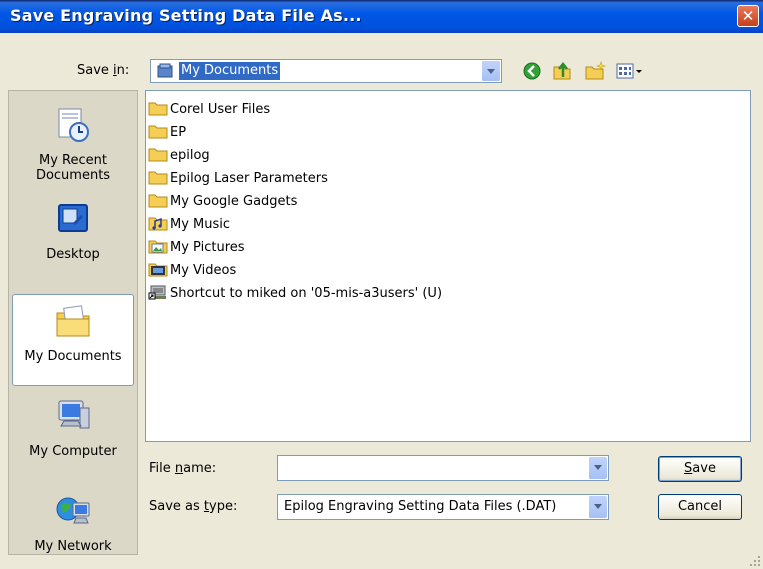 The image size is (763, 569). I want to click on list-item: My Google Gadgets, so click(222, 202).